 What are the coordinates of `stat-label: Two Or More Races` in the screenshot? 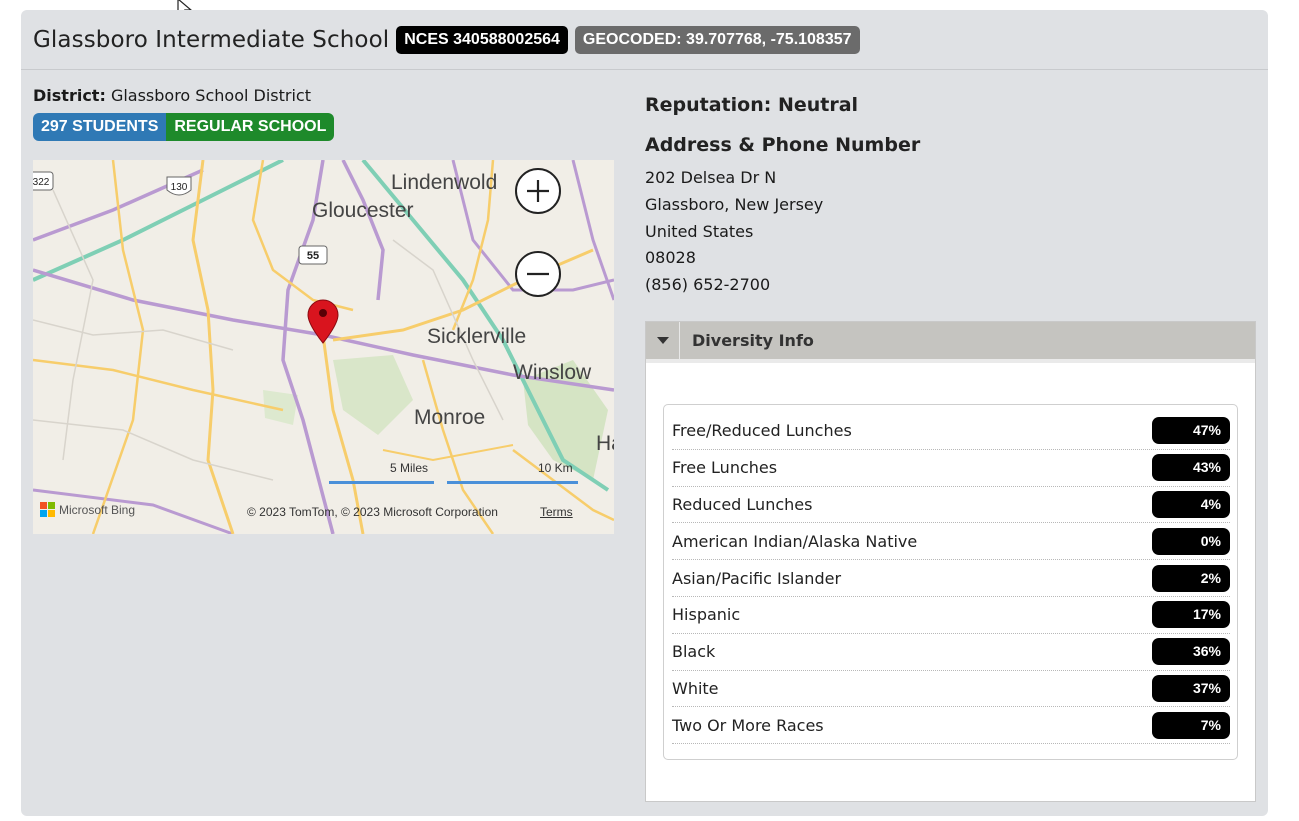 It's located at (748, 725).